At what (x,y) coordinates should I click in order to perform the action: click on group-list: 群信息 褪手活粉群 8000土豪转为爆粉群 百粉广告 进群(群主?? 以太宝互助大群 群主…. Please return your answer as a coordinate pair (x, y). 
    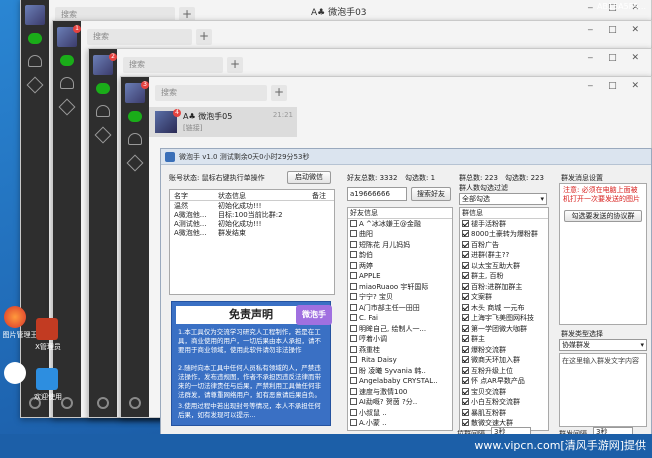
    Looking at the image, I should click on (504, 319).